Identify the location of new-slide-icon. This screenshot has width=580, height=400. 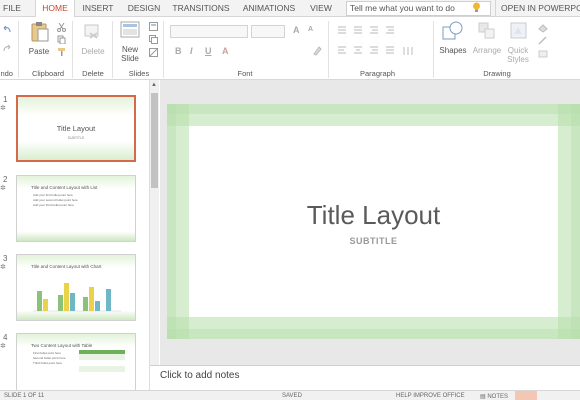
(130, 30).